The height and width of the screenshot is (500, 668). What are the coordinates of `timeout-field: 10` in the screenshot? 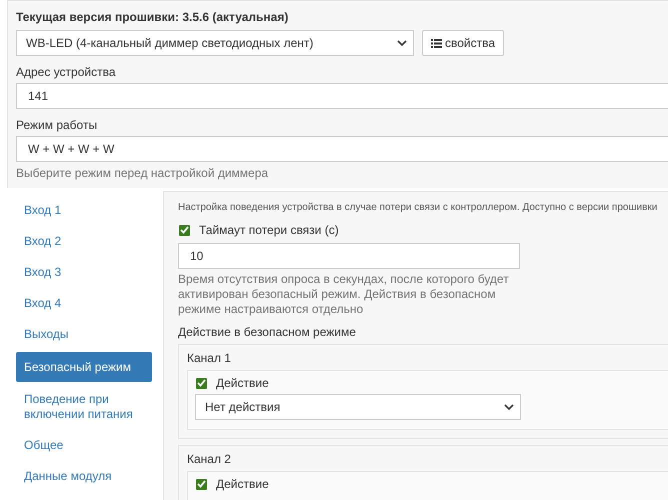 It's located at (349, 256).